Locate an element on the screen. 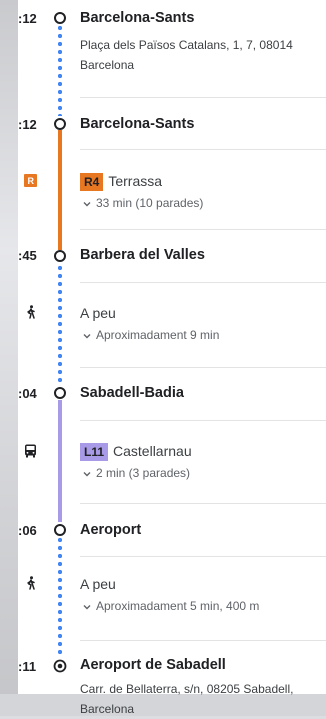 Image resolution: width=326 pixels, height=719 pixels. rail-icon: R is located at coordinates (30, 183).